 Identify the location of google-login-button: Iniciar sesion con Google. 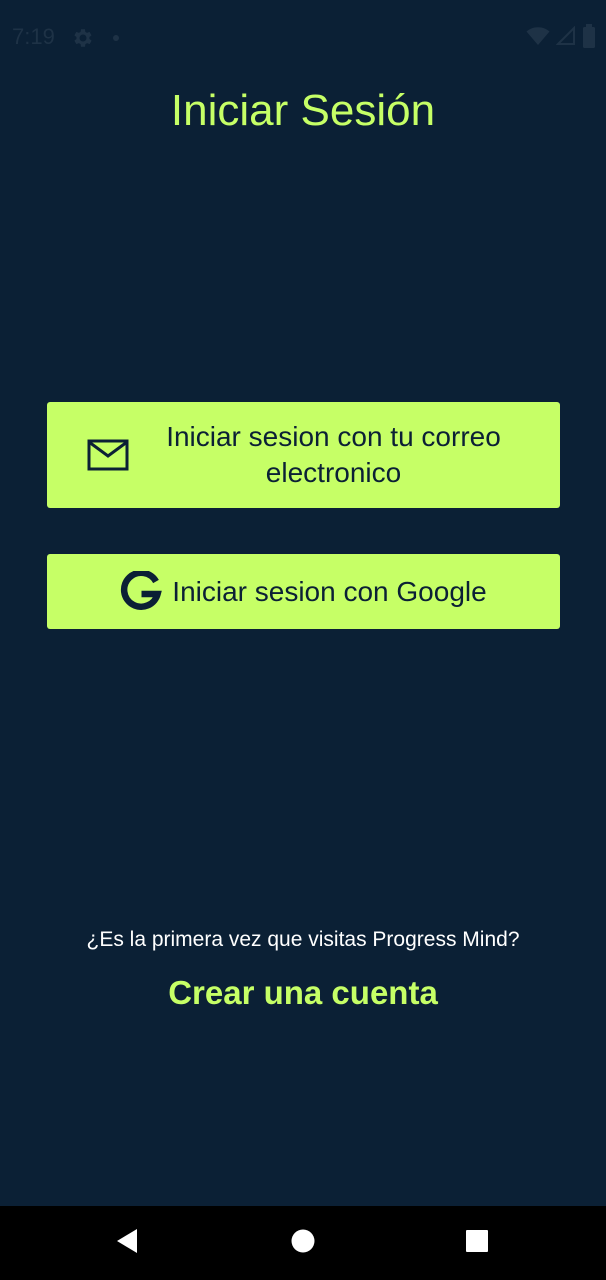
(303, 591).